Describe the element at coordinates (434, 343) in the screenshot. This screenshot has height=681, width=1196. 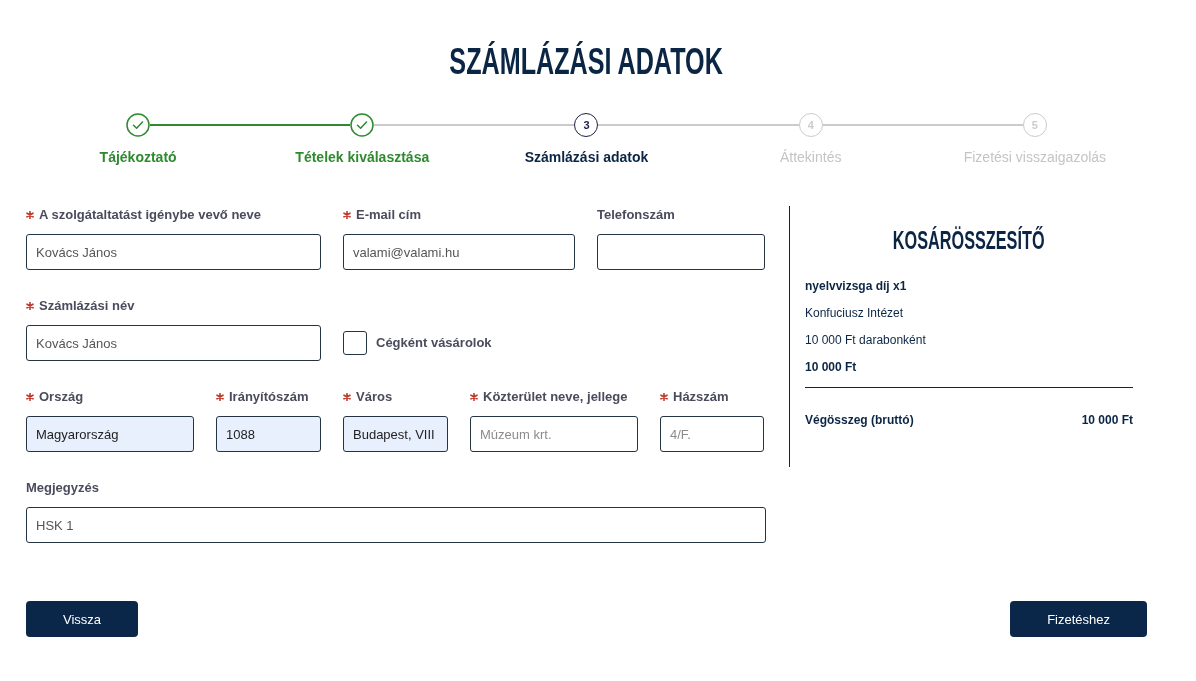
I see `checkbox-label: Cégként vásárolok` at that location.